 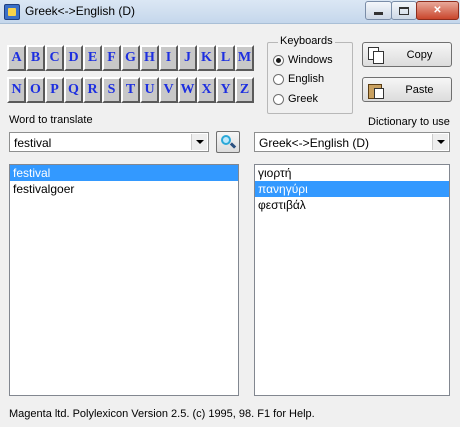 I want to click on letter-button-t: T, so click(x=130, y=90).